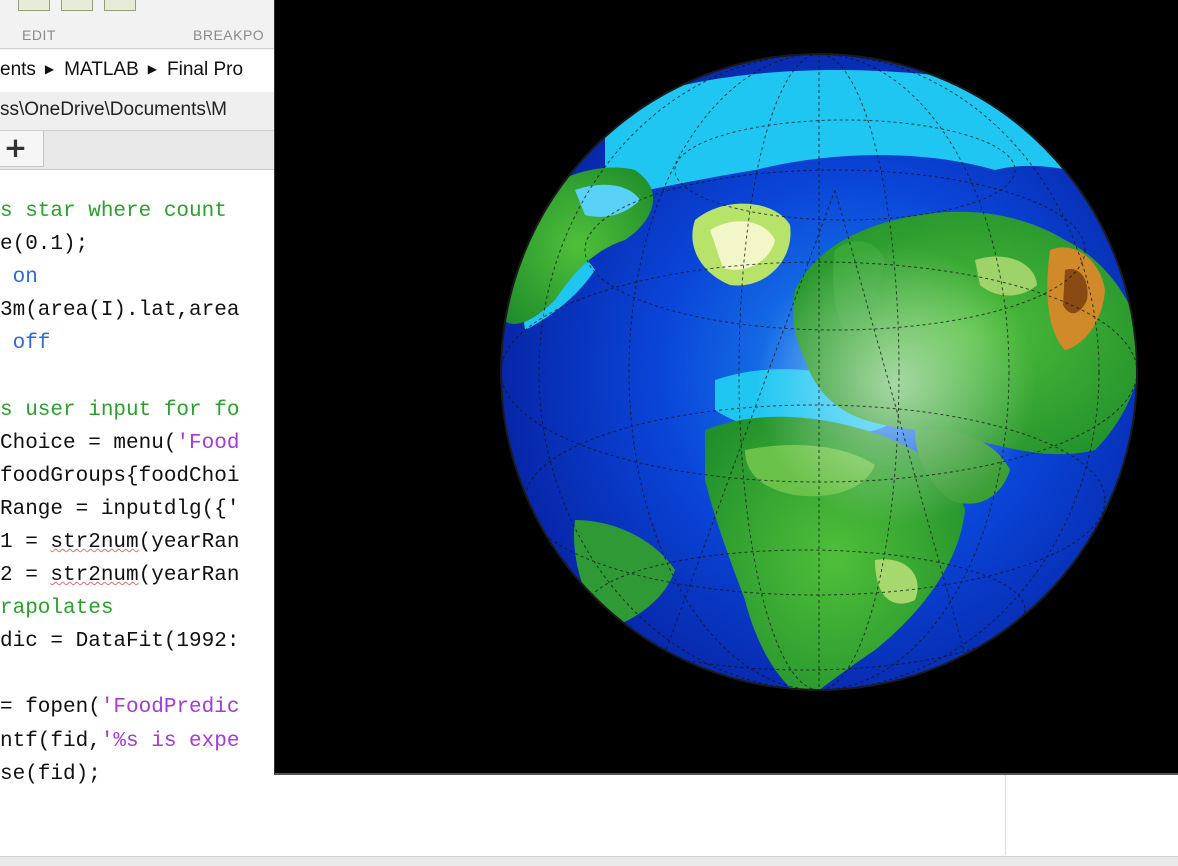 The width and height of the screenshot is (1178, 866). What do you see at coordinates (39, 35) in the screenshot?
I see `toolstrip-section-edit: EDIT` at bounding box center [39, 35].